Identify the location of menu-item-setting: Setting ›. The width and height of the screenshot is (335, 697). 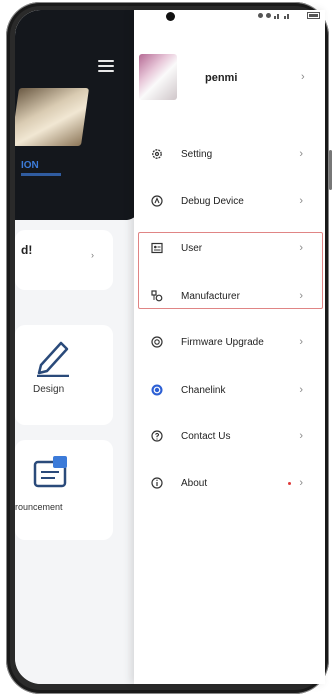
(229, 154).